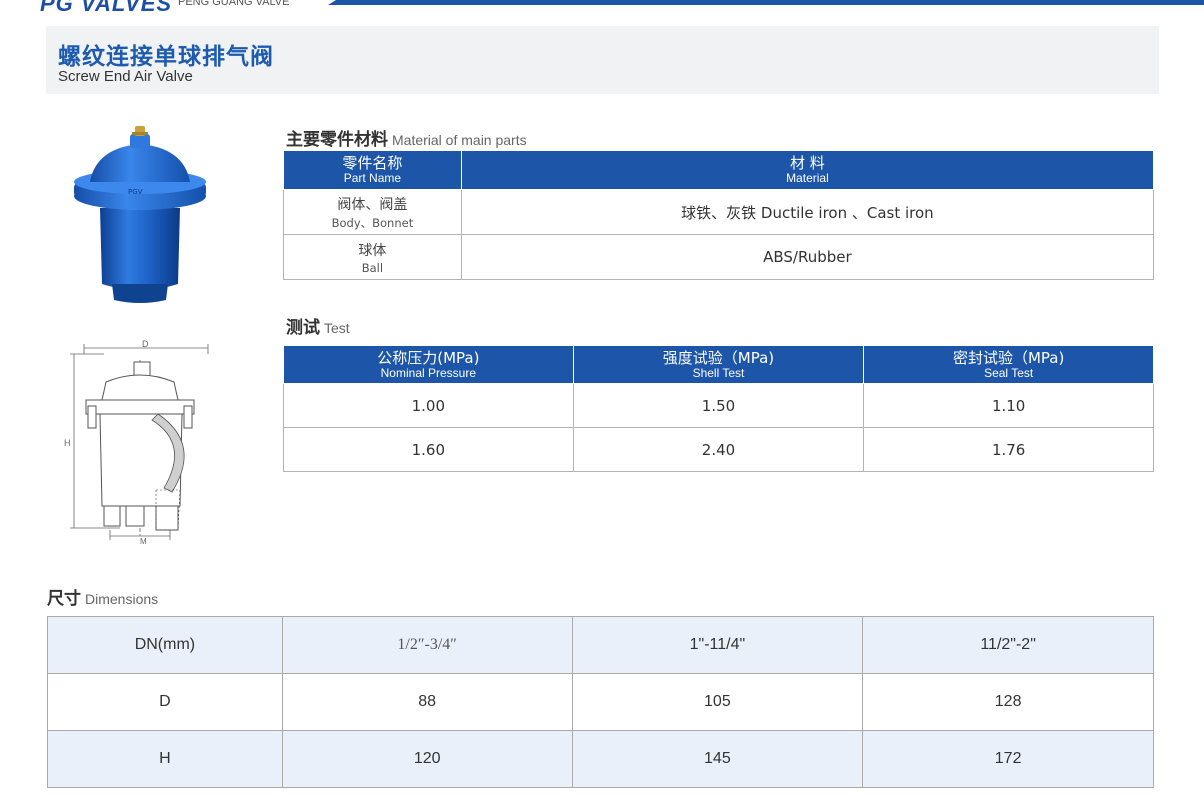  What do you see at coordinates (372, 212) in the screenshot?
I see `part-name-cell: 阀体、阀盖 Body、Bonnet` at bounding box center [372, 212].